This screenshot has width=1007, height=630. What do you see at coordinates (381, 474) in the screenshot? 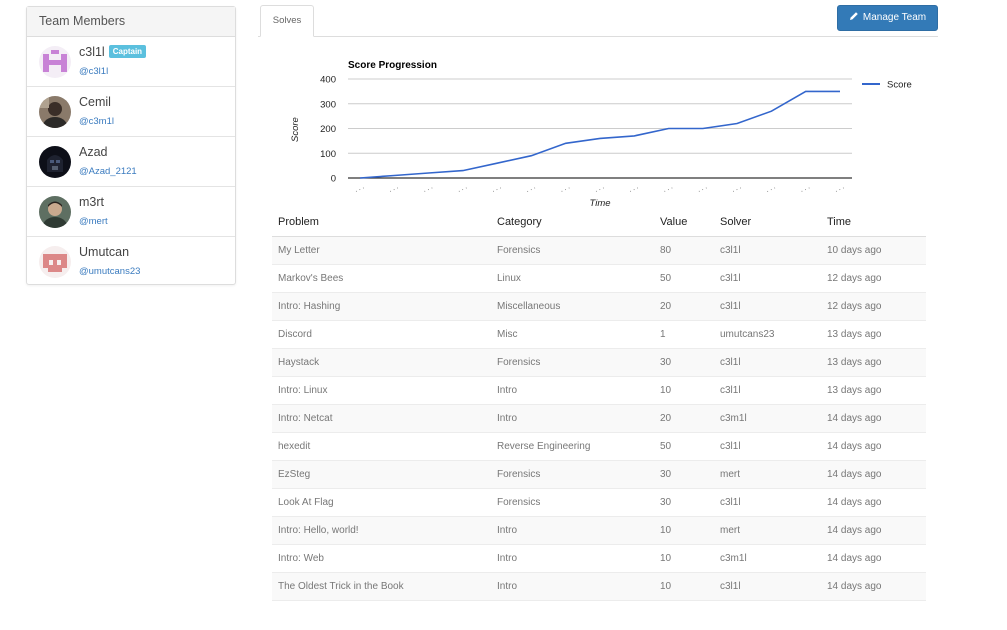
I see `cell-problem: EzSteg` at bounding box center [381, 474].